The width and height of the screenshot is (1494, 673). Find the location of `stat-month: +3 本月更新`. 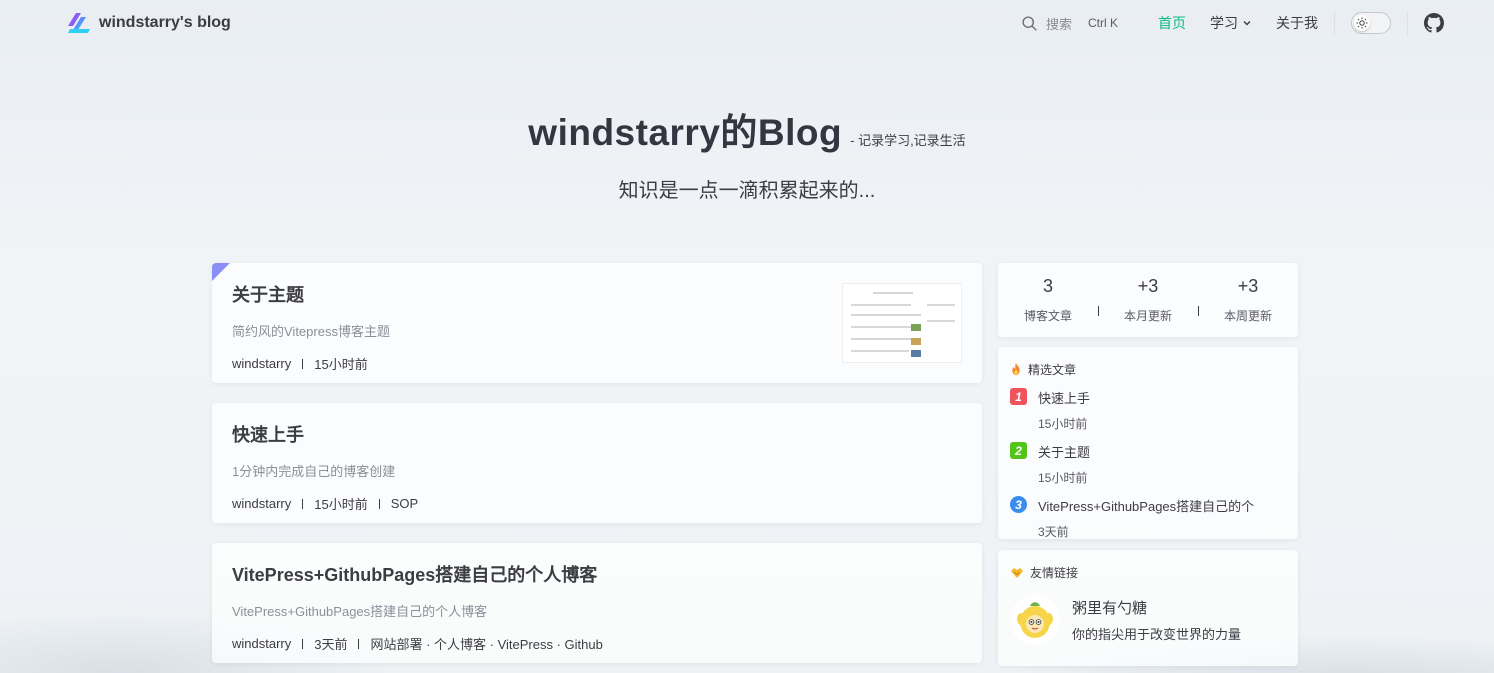

stat-month: +3 本月更新 is located at coordinates (1148, 300).